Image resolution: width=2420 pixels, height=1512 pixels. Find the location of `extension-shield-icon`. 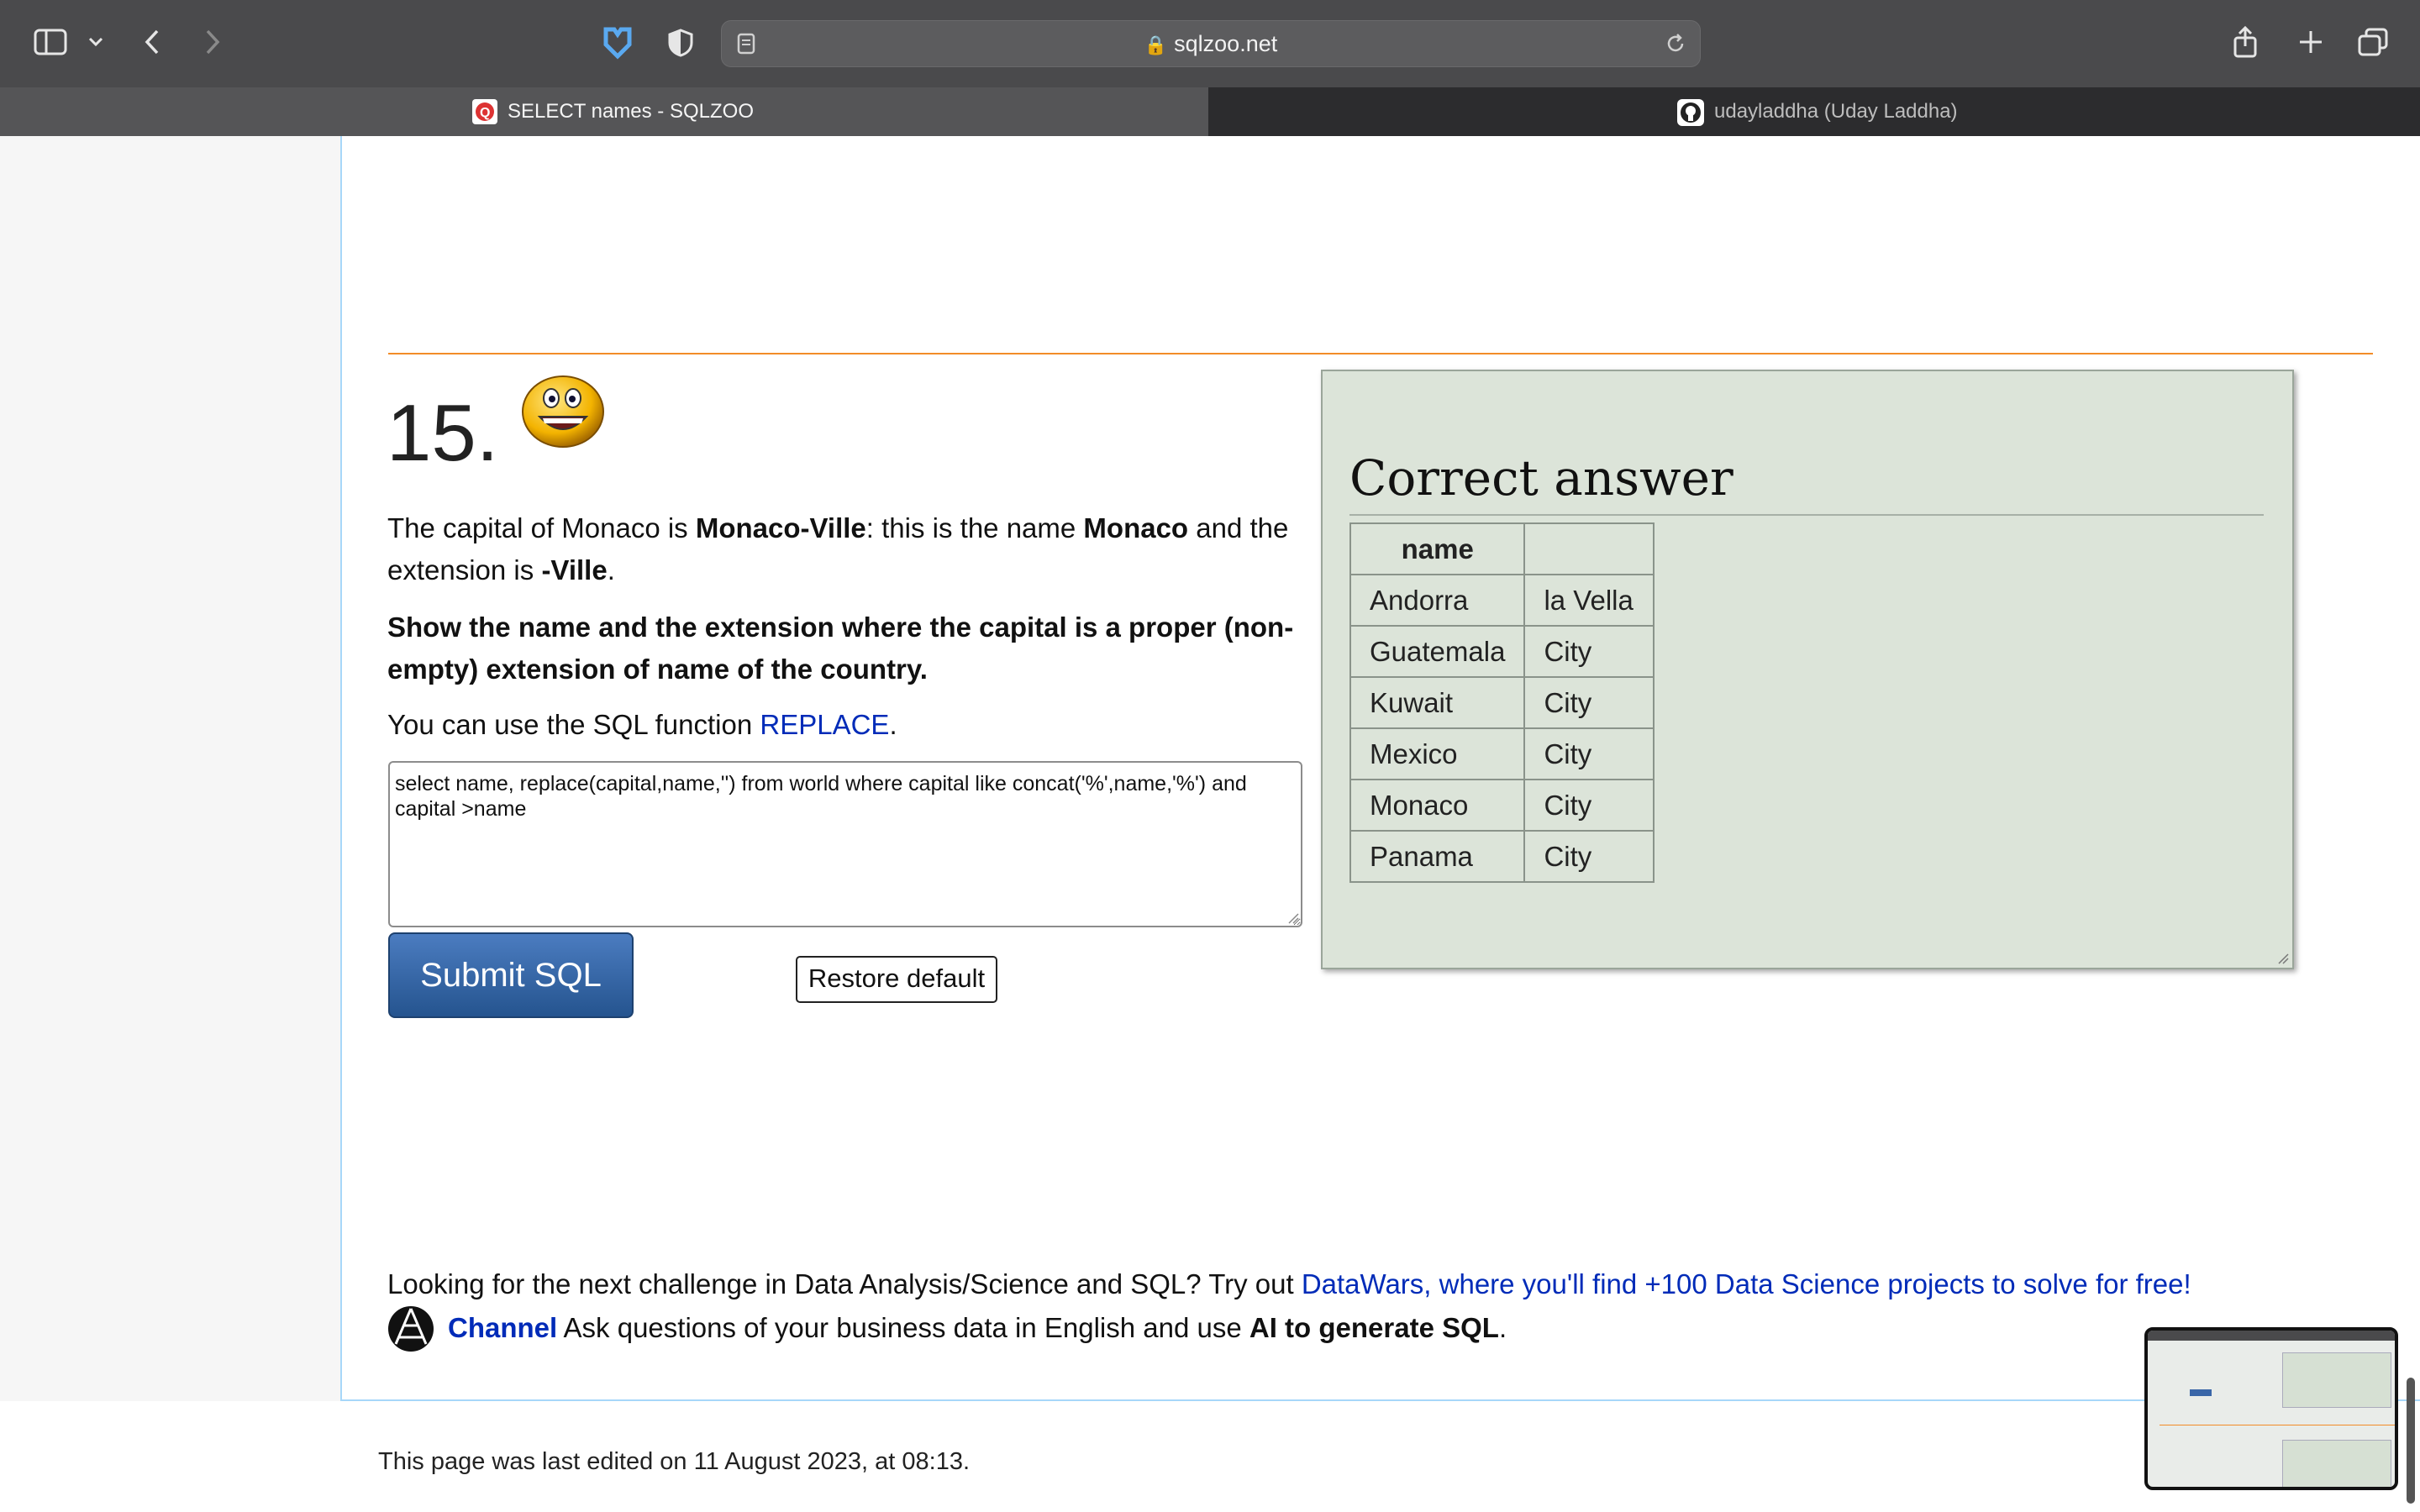

extension-shield-icon is located at coordinates (618, 42).